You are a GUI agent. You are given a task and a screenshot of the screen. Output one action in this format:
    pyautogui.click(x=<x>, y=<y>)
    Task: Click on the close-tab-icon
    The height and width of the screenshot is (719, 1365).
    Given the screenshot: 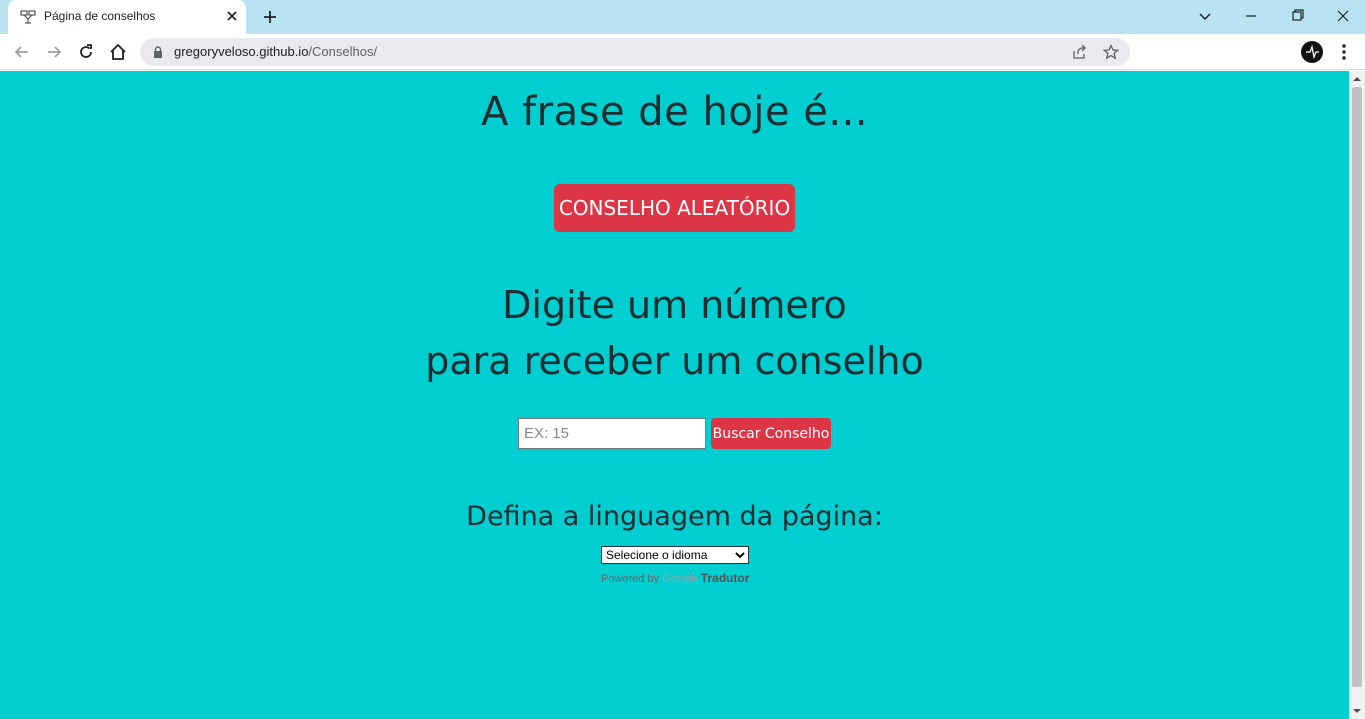 What is the action you would take?
    pyautogui.click(x=232, y=16)
    